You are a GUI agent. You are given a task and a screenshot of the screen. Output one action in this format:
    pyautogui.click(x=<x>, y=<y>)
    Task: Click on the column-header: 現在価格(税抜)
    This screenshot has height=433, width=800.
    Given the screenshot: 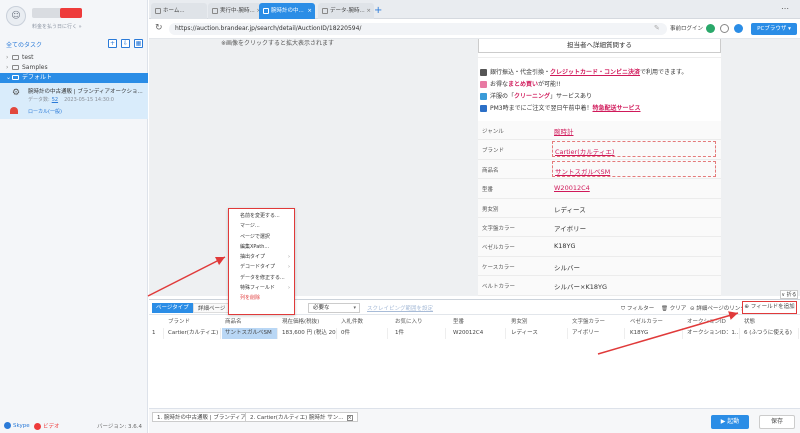 What is the action you would take?
    pyautogui.click(x=308, y=322)
    